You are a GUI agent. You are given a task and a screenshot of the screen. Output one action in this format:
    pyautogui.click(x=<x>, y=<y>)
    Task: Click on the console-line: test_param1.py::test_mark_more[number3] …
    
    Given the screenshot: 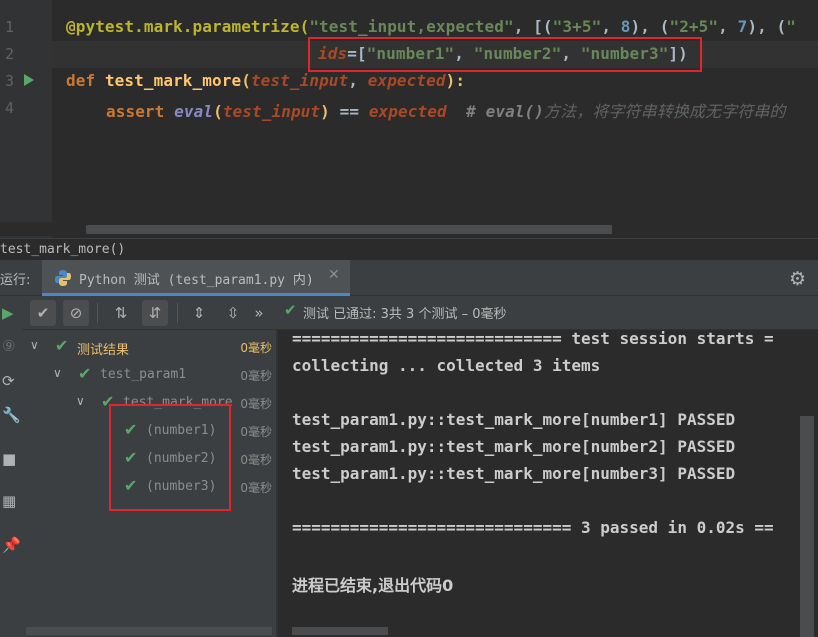 What is the action you would take?
    pyautogui.click(x=514, y=473)
    